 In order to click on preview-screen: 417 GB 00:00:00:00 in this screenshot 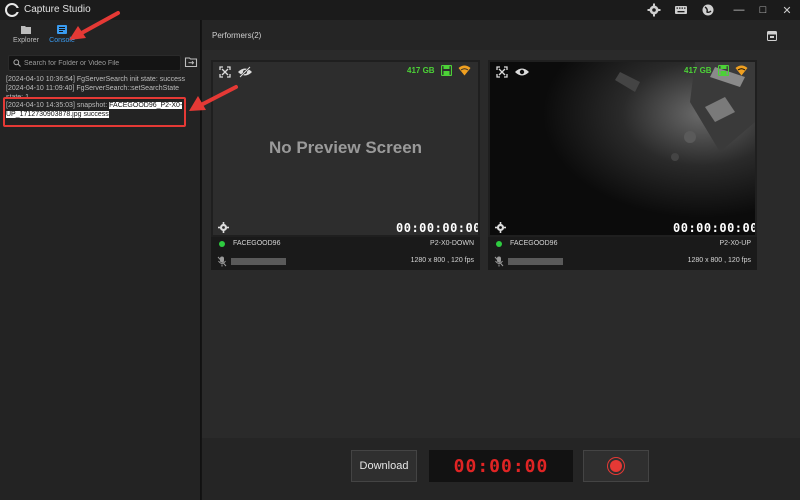, I will do `click(622, 148)`.